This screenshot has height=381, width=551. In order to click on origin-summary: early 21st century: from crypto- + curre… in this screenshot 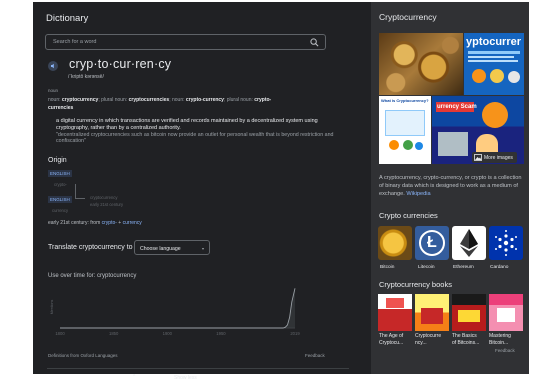, I will do `click(95, 223)`.